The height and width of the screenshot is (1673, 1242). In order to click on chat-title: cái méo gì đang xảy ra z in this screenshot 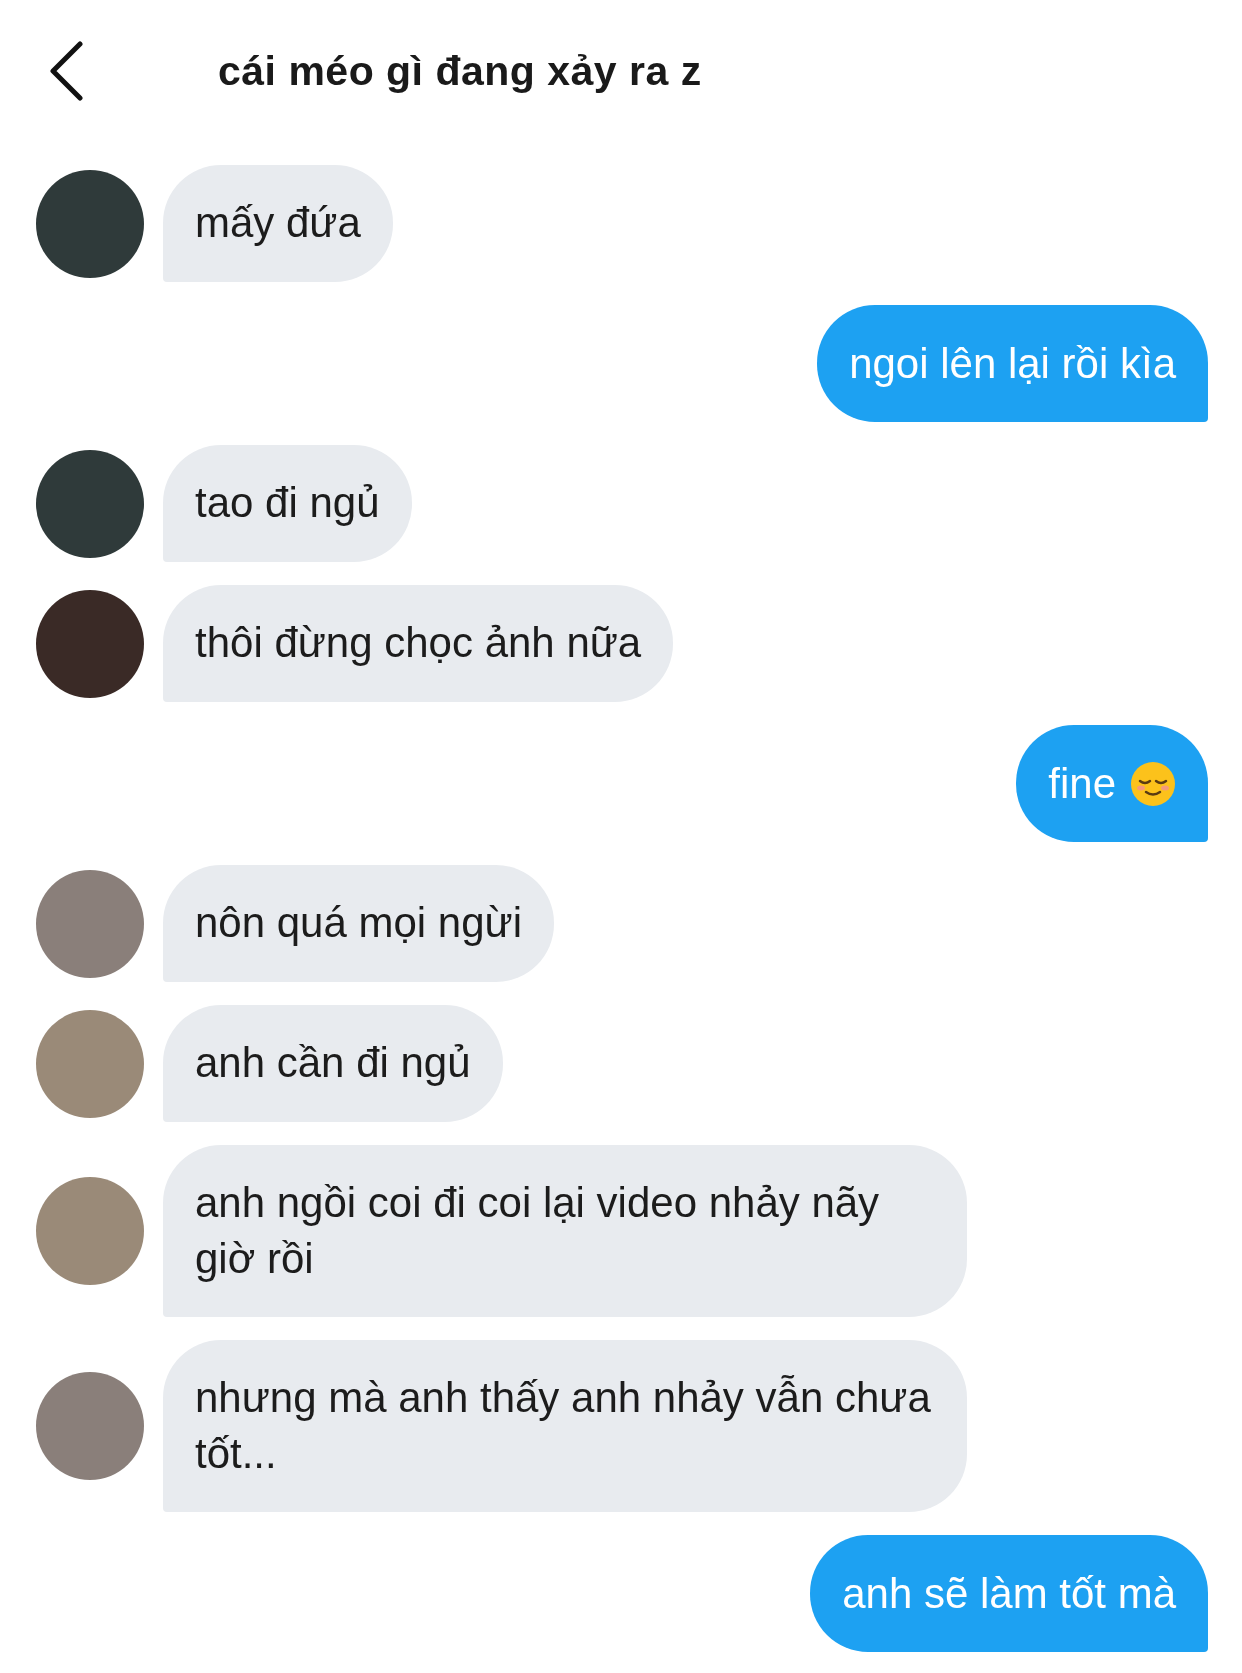, I will do `click(460, 71)`.